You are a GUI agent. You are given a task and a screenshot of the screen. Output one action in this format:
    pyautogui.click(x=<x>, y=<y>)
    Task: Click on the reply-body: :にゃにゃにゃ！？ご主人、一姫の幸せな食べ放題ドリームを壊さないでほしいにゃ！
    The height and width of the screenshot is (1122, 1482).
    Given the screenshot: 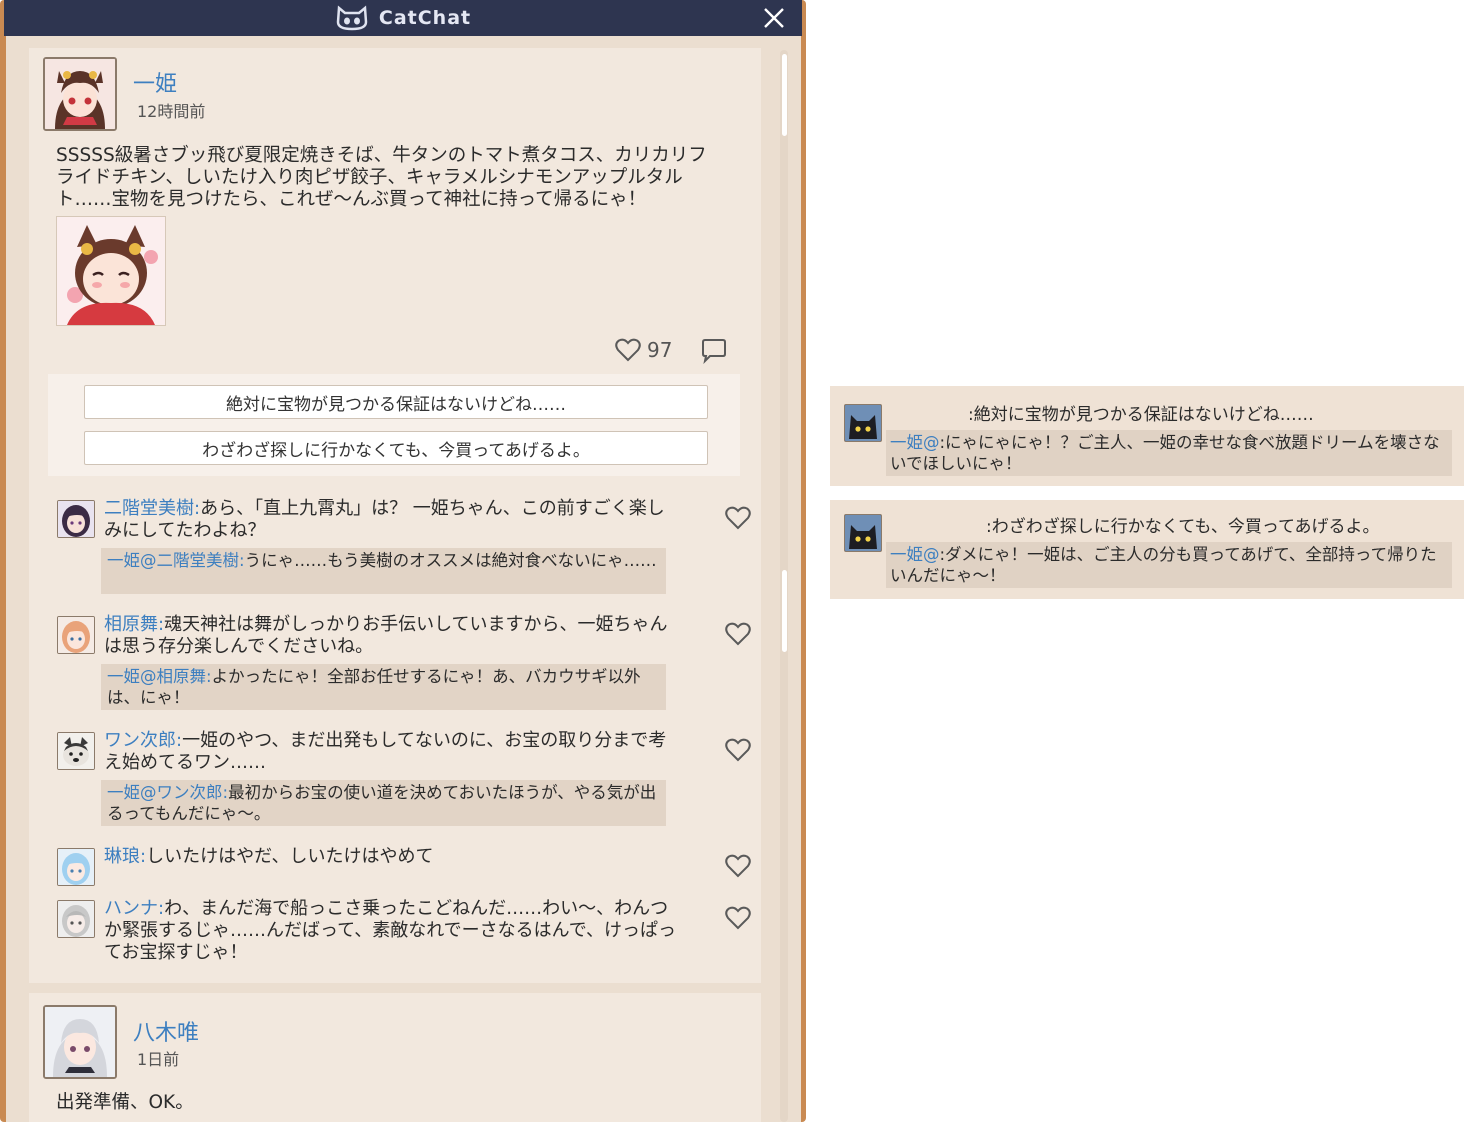 What is the action you would take?
    pyautogui.click(x=1165, y=453)
    